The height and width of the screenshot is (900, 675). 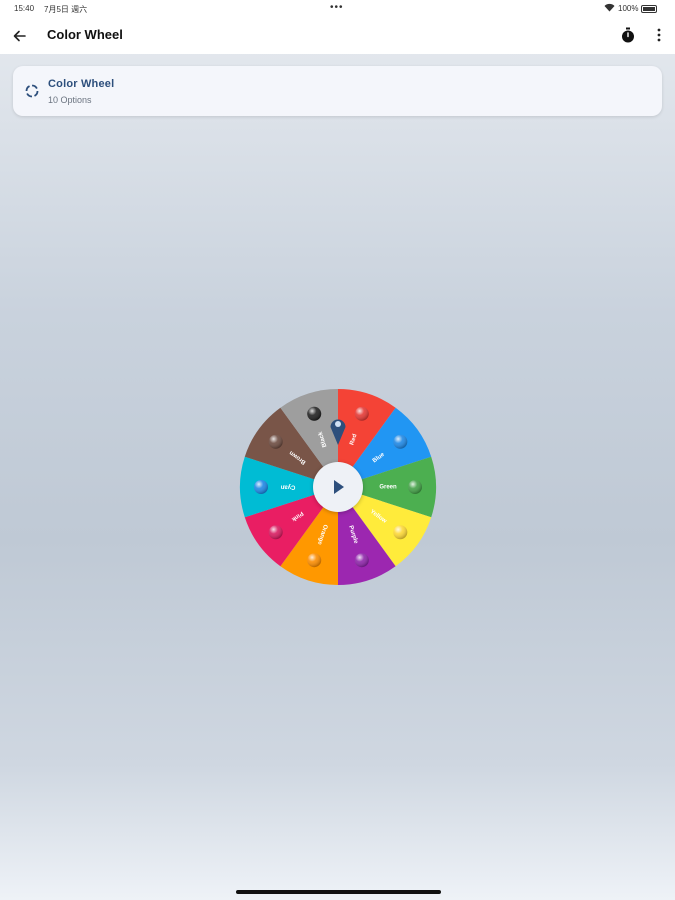 What do you see at coordinates (85, 34) in the screenshot?
I see `page-title: Color Wheel` at bounding box center [85, 34].